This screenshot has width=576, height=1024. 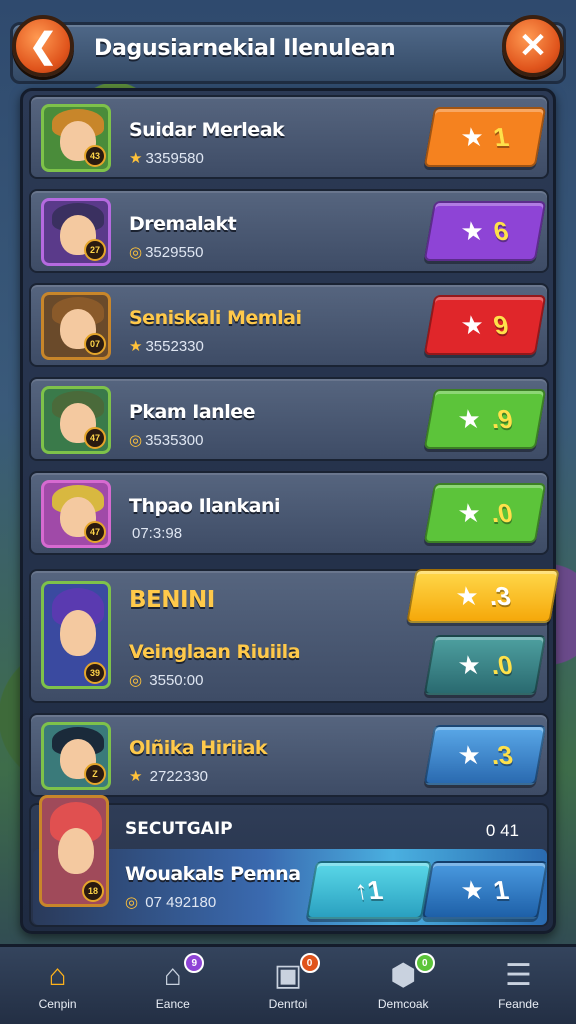 What do you see at coordinates (205, 506) in the screenshot?
I see `player-name: Thpao Ilankani` at bounding box center [205, 506].